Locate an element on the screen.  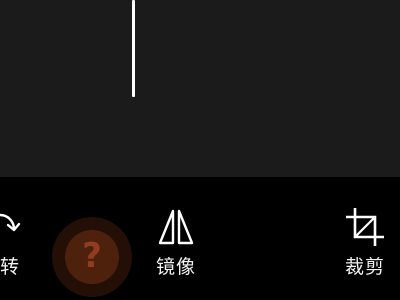
crop-button: 裁剪 is located at coordinates (365, 241).